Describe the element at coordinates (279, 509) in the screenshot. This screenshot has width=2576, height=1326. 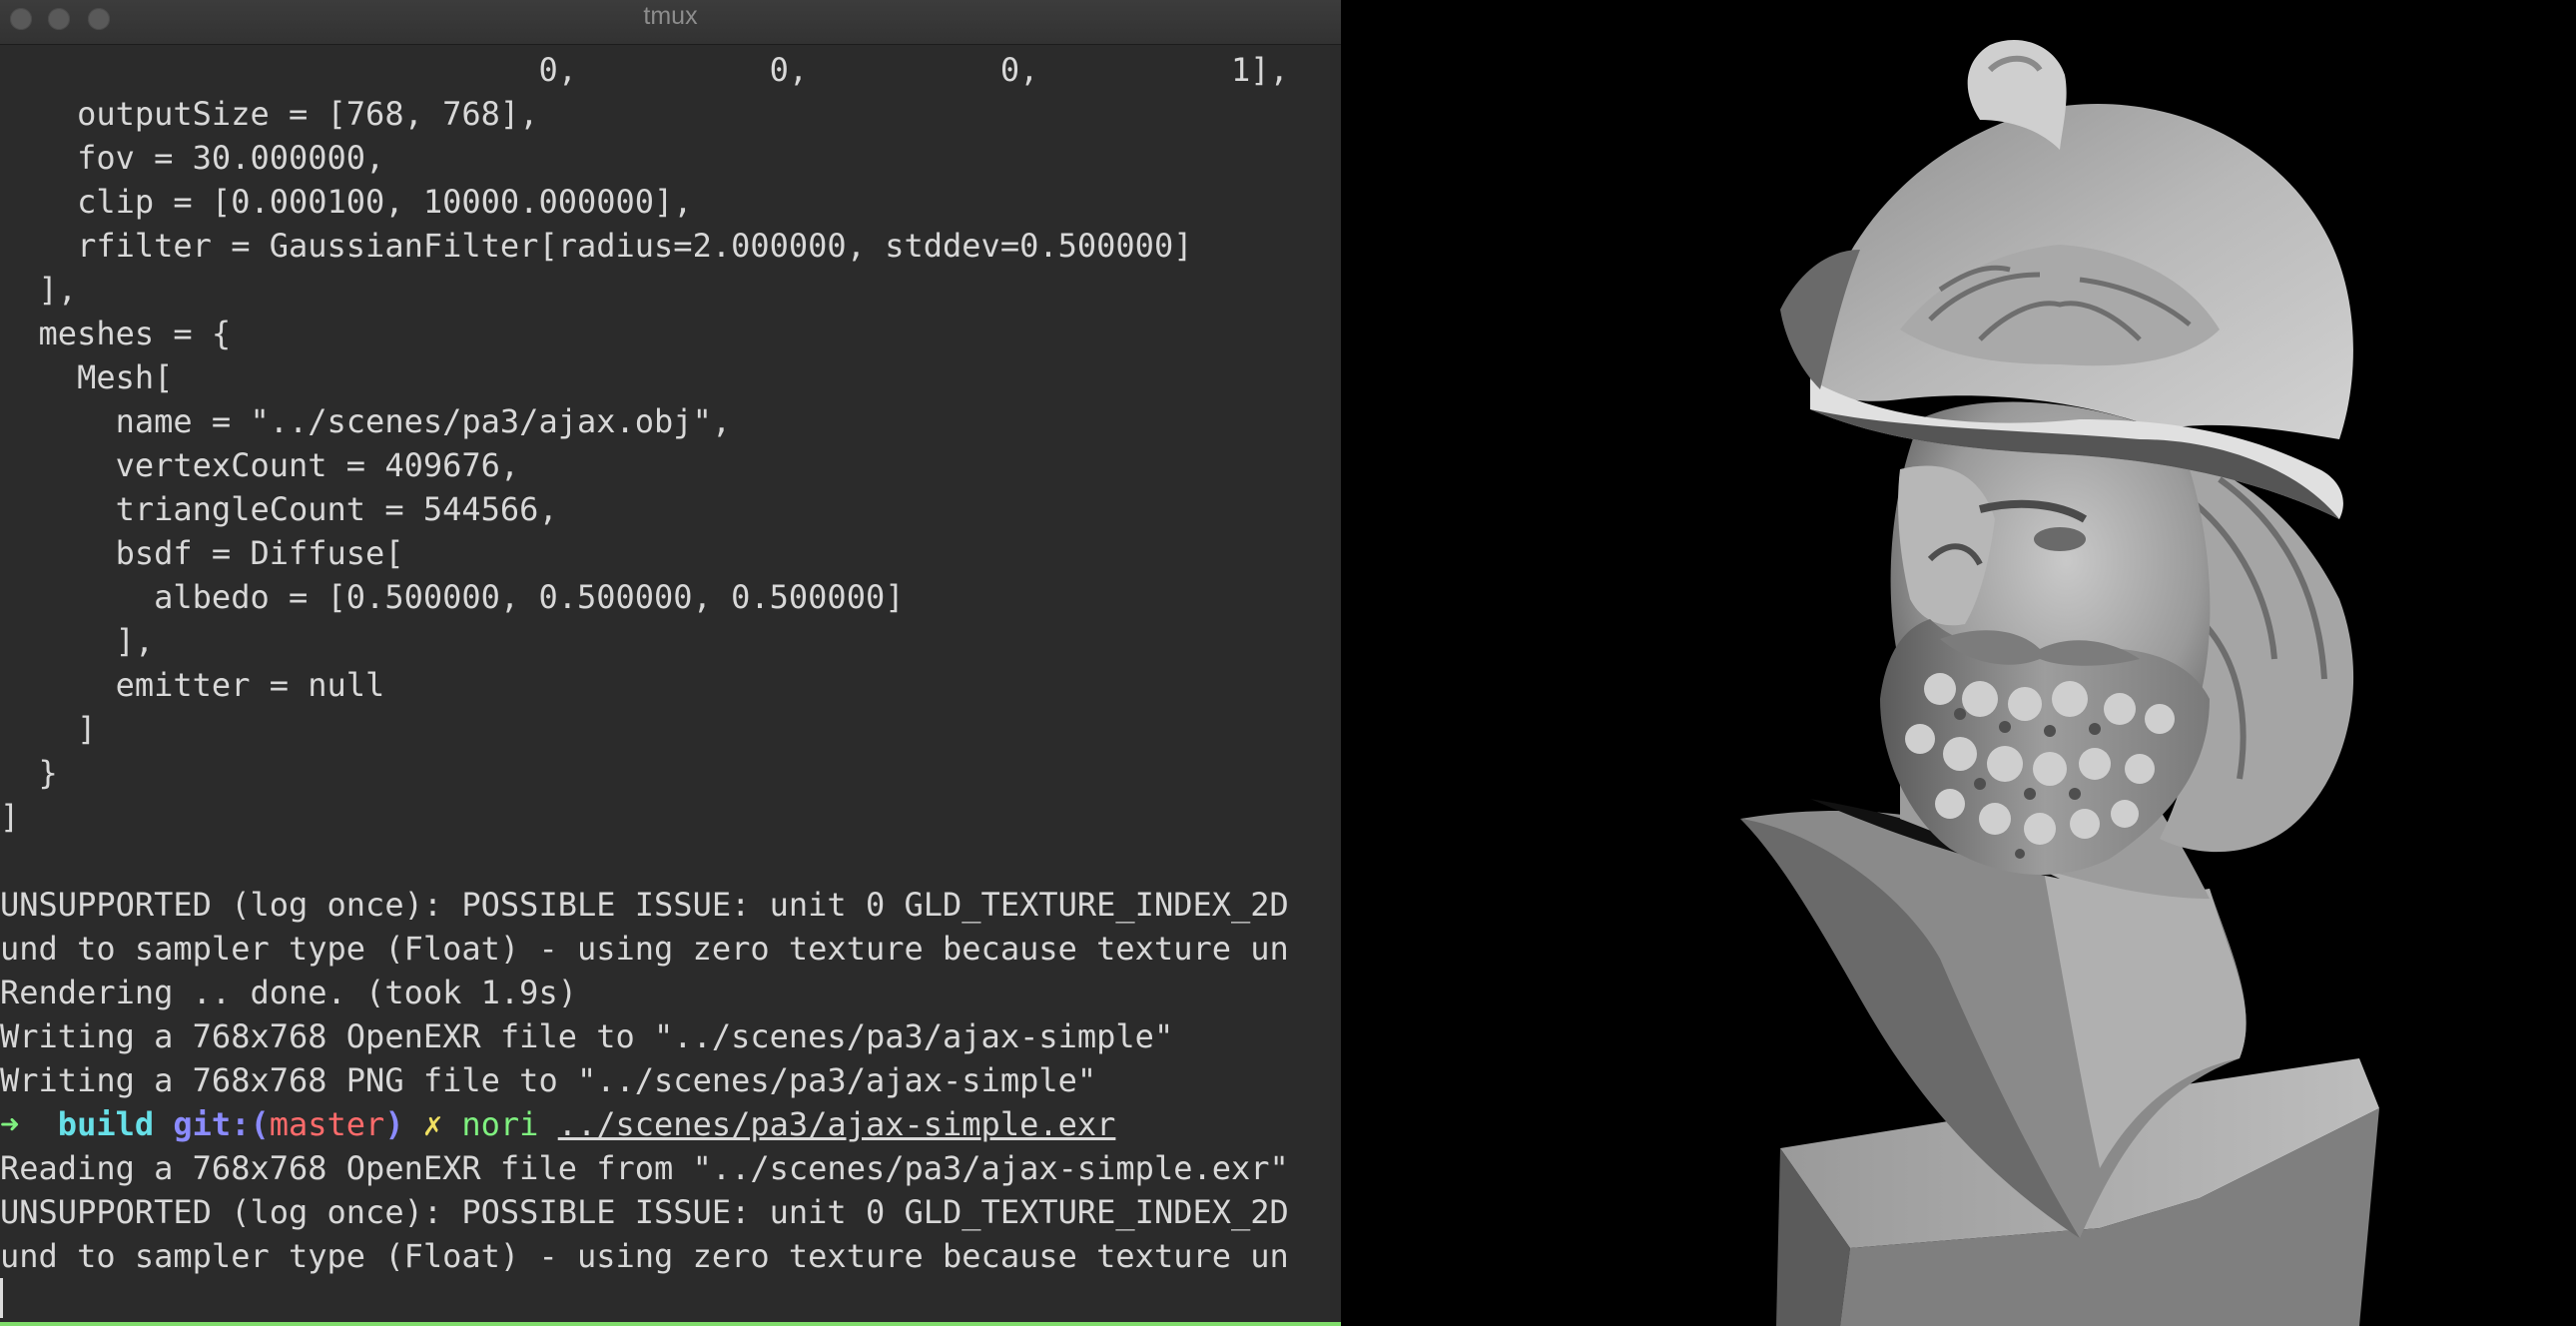
I see `terminal-line: triangleCount = 544566,` at that location.